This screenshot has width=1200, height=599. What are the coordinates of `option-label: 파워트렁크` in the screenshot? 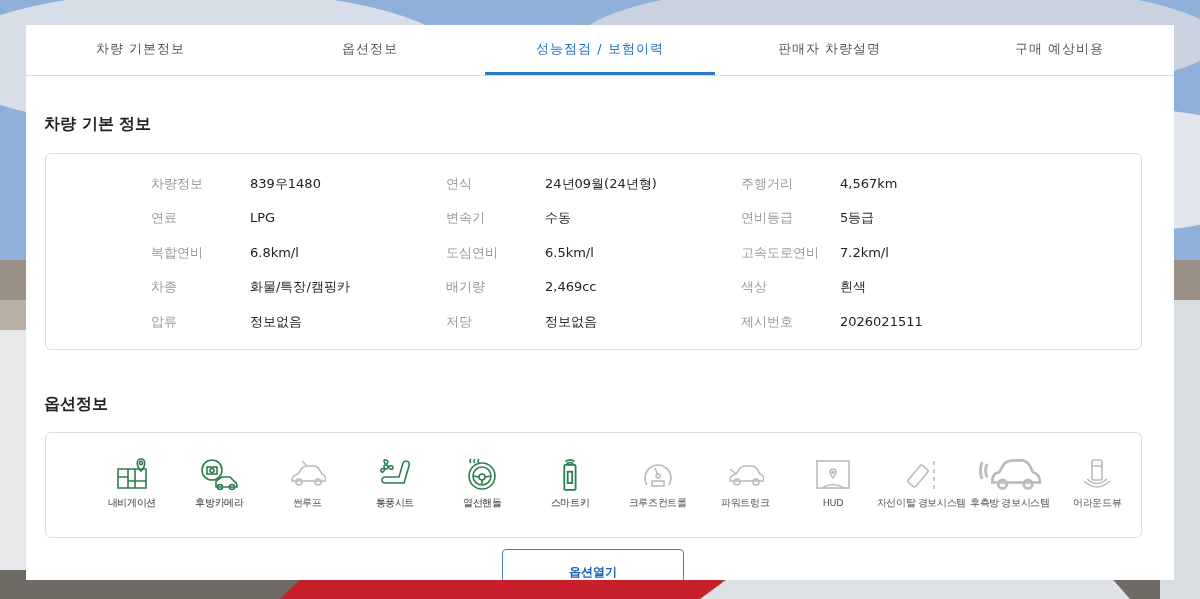 It's located at (745, 502).